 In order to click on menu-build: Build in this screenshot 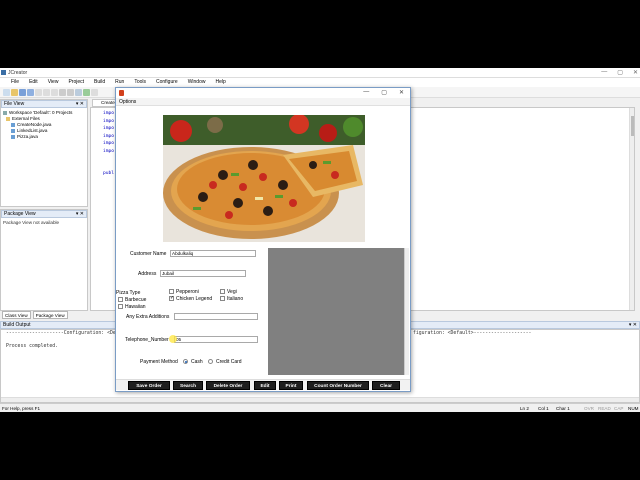, I will do `click(99, 82)`.